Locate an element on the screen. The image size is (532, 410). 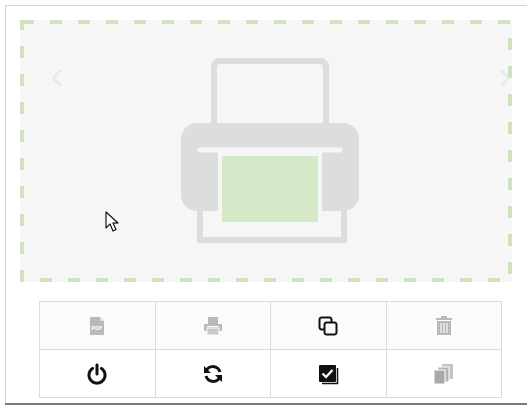
select-all-checkbox-icon is located at coordinates (329, 374).